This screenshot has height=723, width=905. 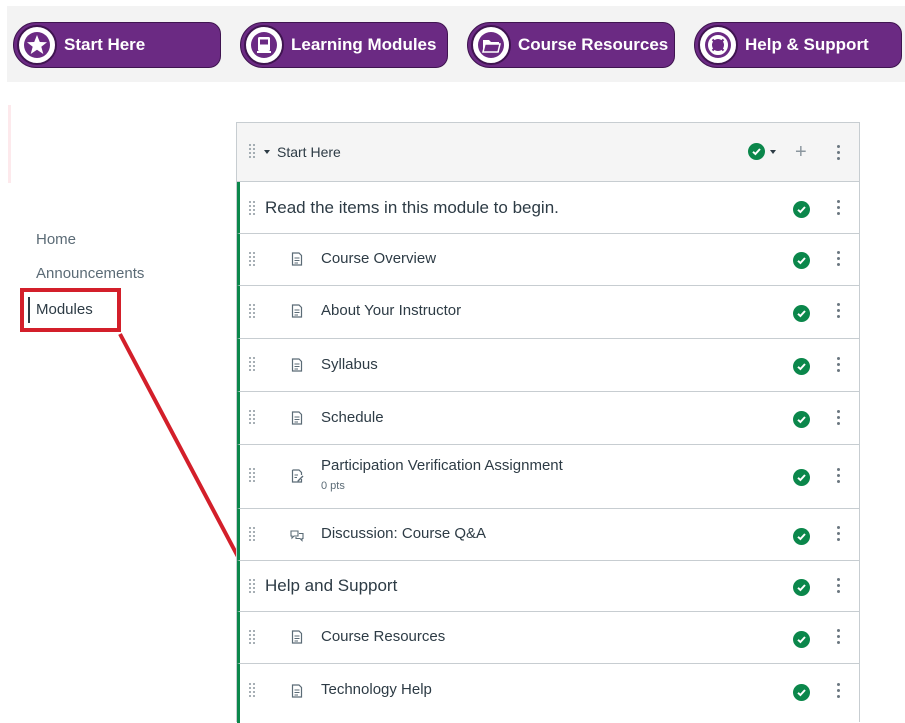 I want to click on discussion-icon, so click(x=297, y=536).